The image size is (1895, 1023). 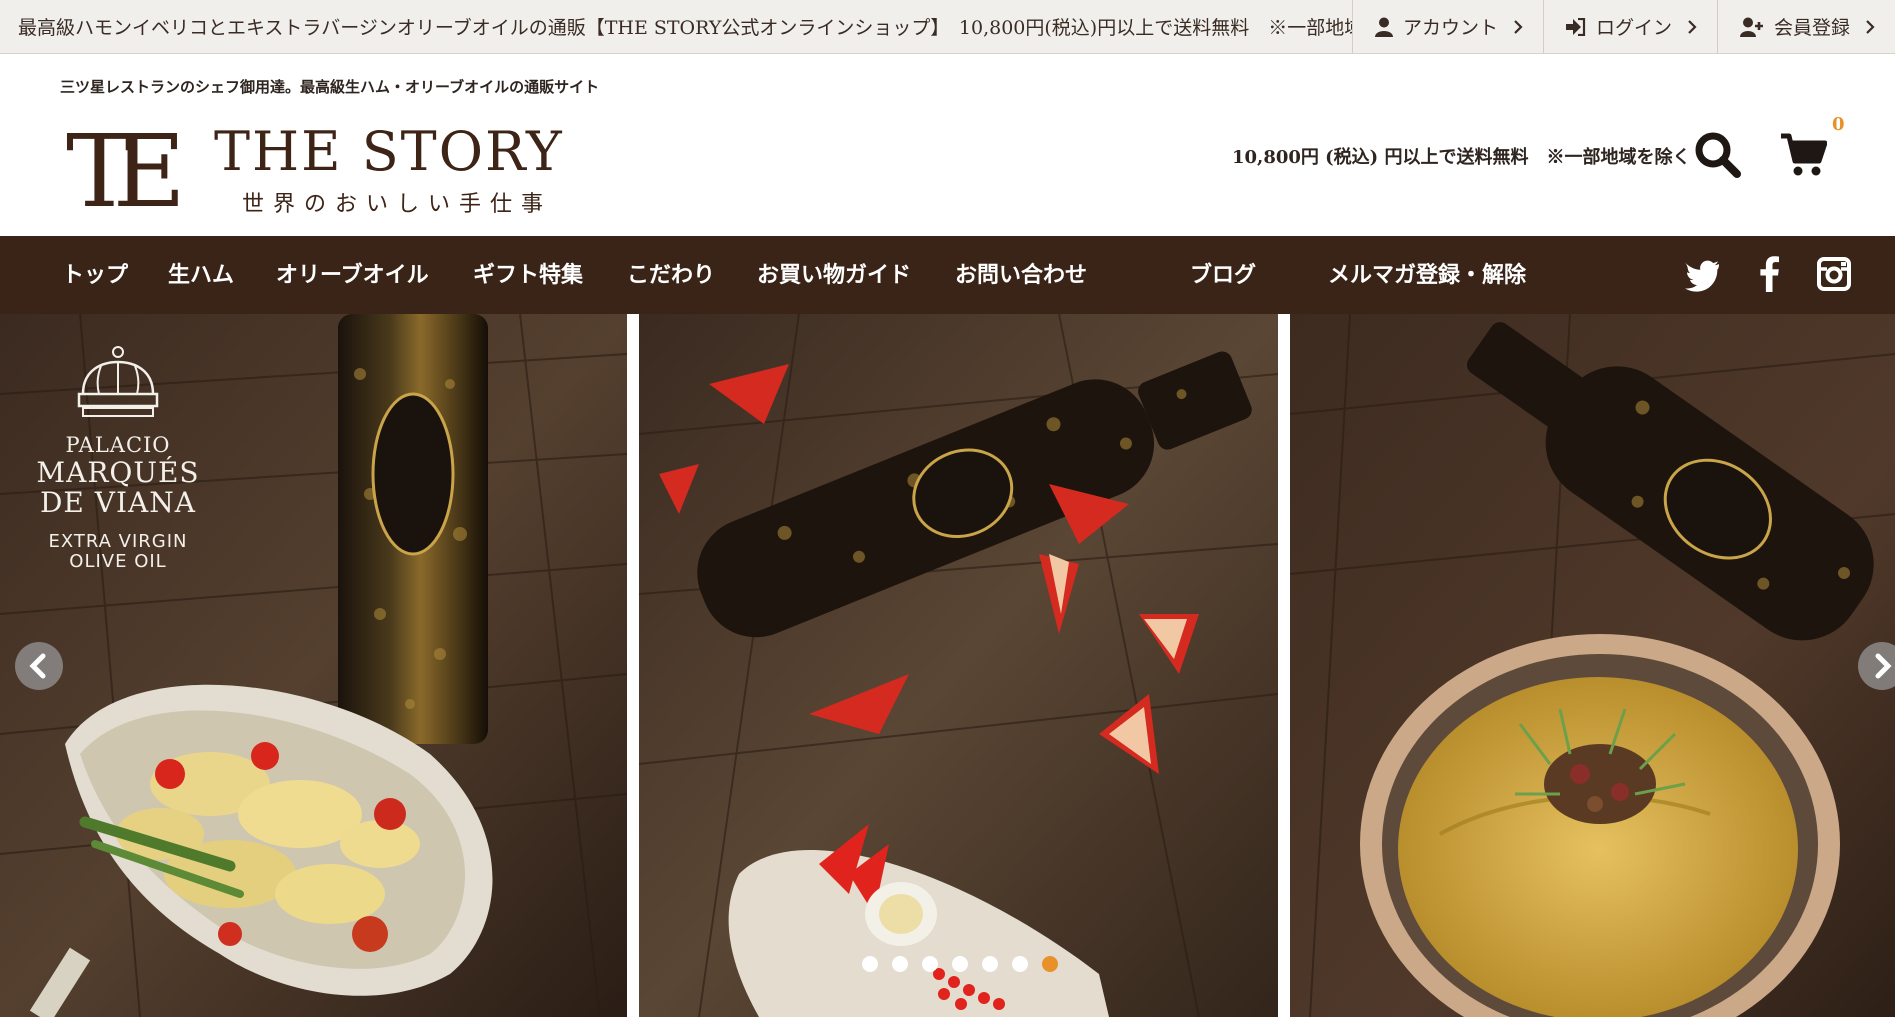 I want to click on slider-next-button, so click(x=1876, y=666).